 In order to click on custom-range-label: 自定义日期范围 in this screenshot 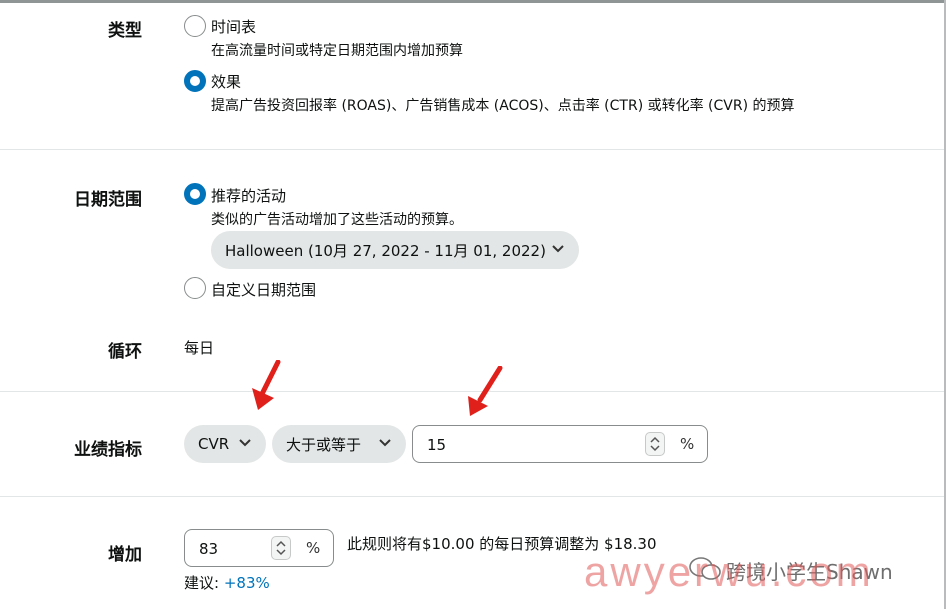, I will do `click(264, 290)`.